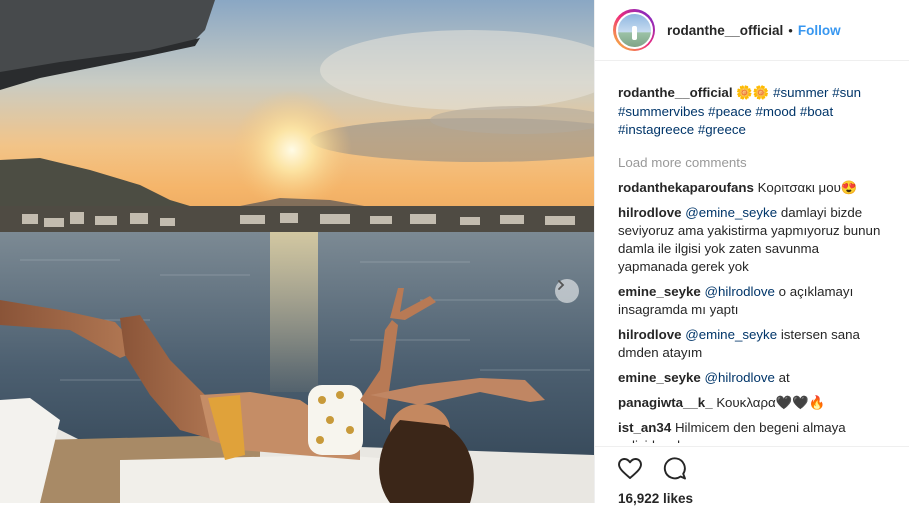  I want to click on chevron-right-icon, so click(561, 285).